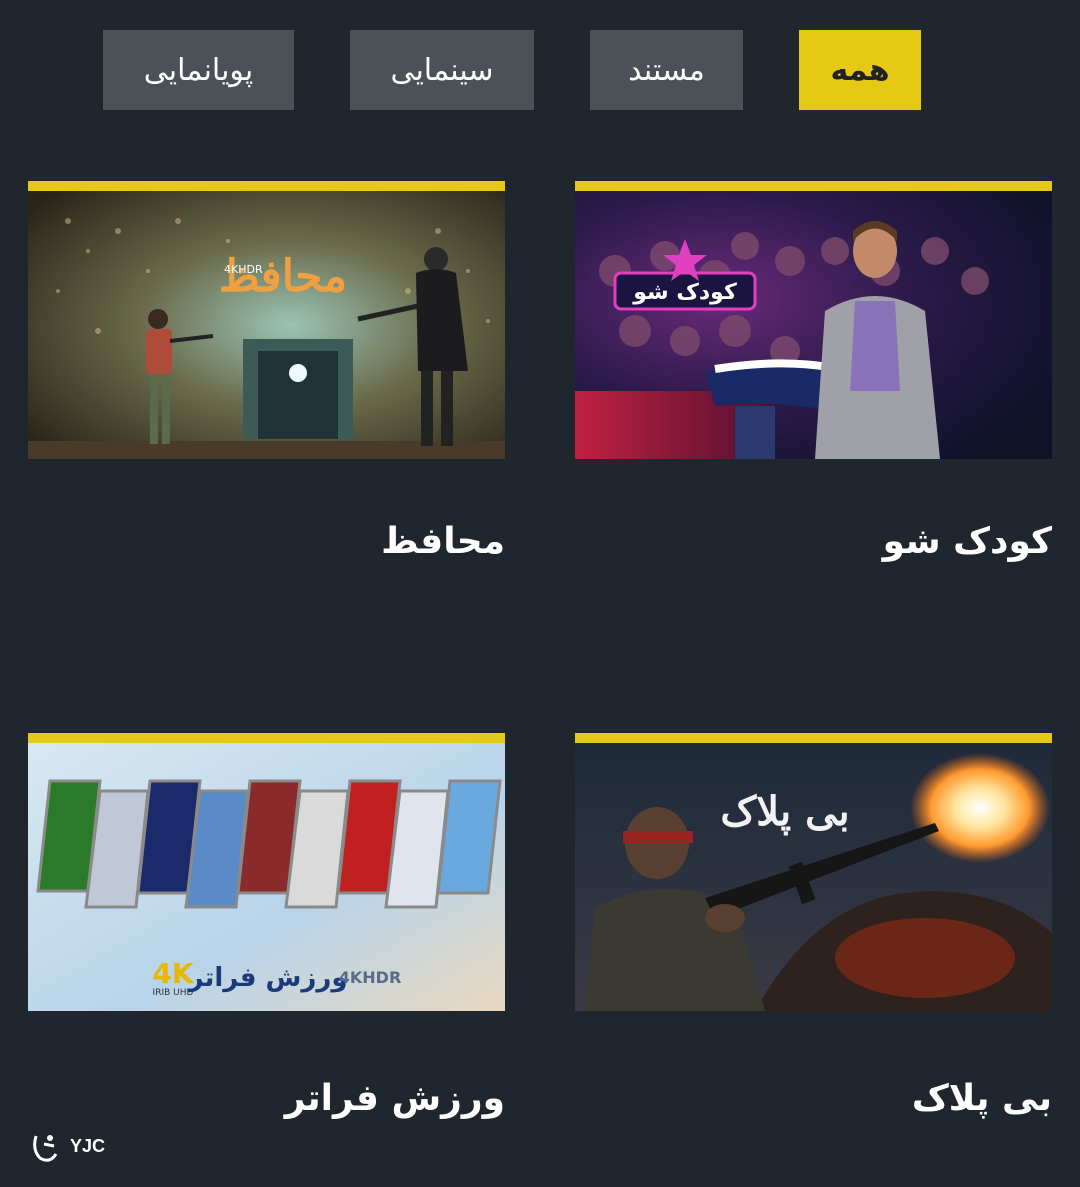  Describe the element at coordinates (860, 70) in the screenshot. I see `tab-all: همه` at that location.